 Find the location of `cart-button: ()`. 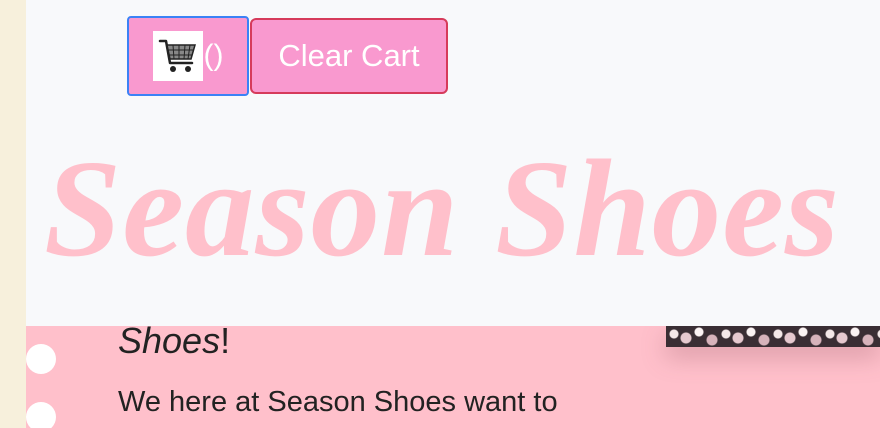

cart-button: () is located at coordinates (188, 56).